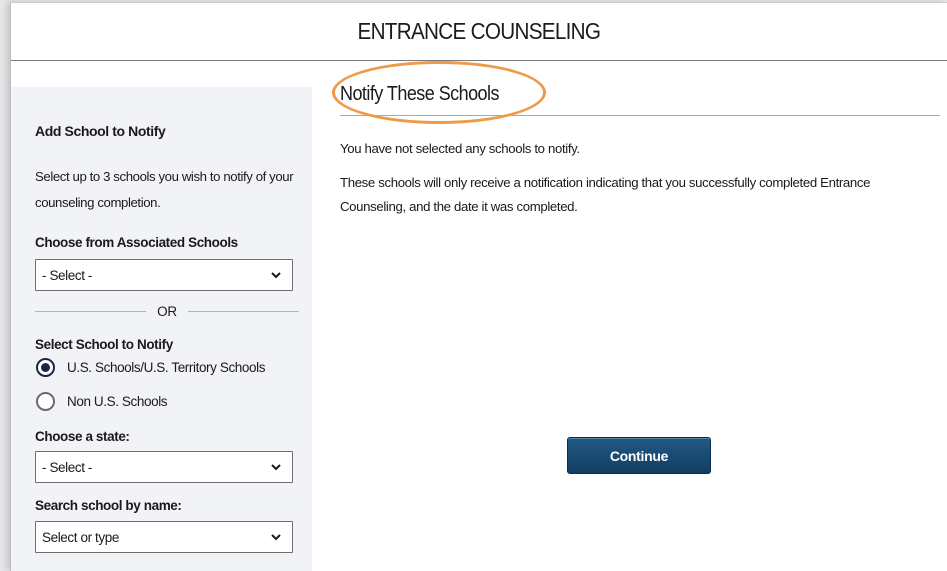 The image size is (947, 571). I want to click on radio-non-us-schools-label: Non U.S. Schools, so click(117, 401).